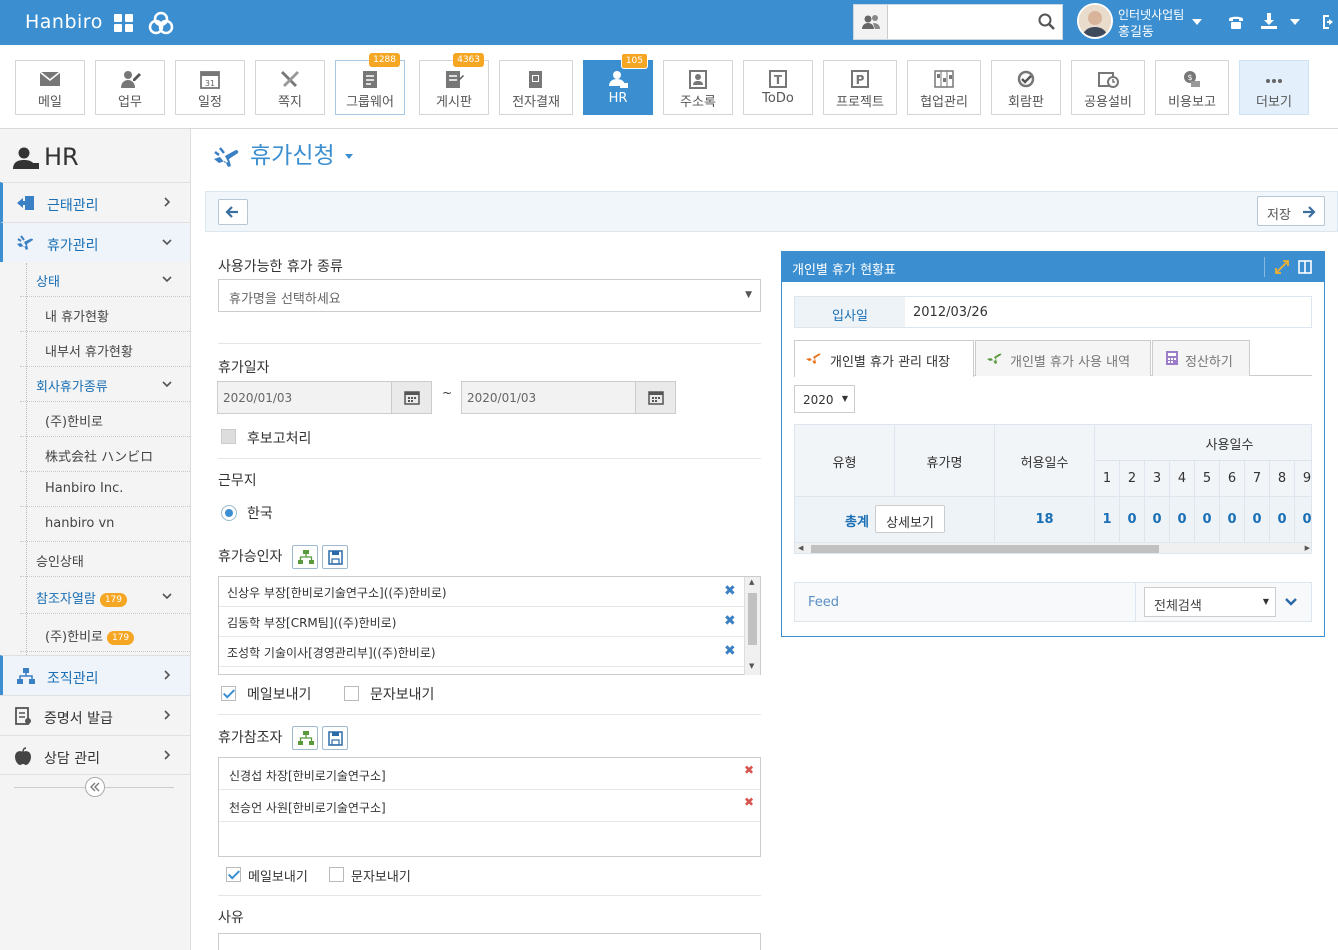 The width and height of the screenshot is (1338, 950). Describe the element at coordinates (454, 84) in the screenshot. I see `app-board: 4363 게시판` at that location.